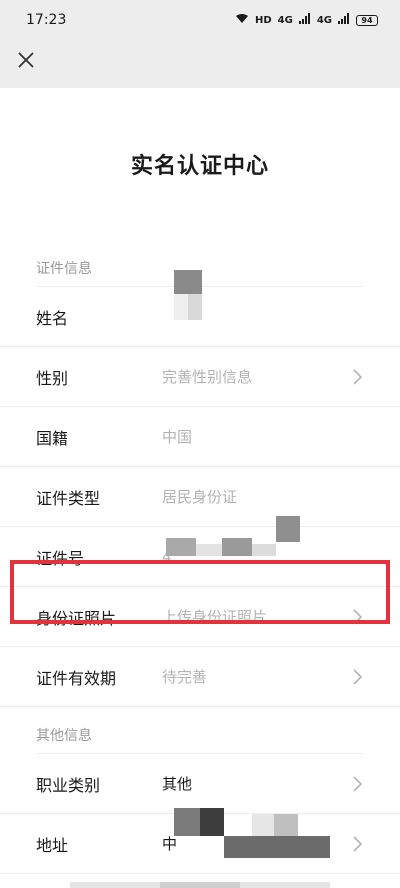  What do you see at coordinates (200, 885) in the screenshot?
I see `bottom-strip` at bounding box center [200, 885].